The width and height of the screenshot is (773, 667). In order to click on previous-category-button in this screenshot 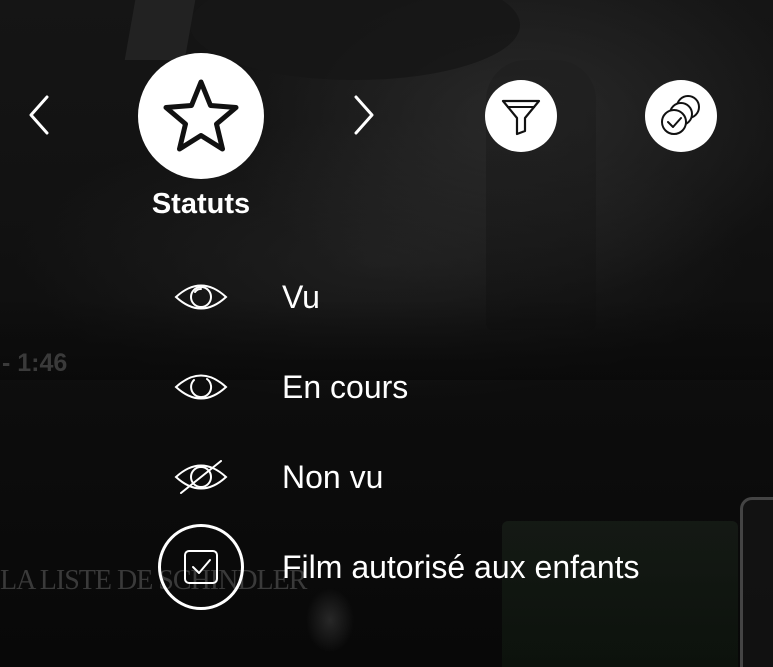, I will do `click(39, 115)`.